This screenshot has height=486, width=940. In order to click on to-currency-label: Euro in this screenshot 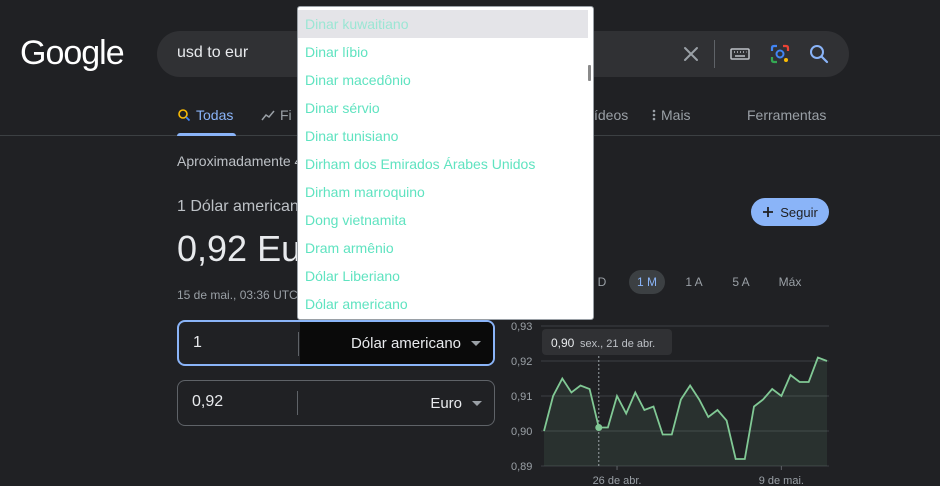, I will do `click(446, 403)`.